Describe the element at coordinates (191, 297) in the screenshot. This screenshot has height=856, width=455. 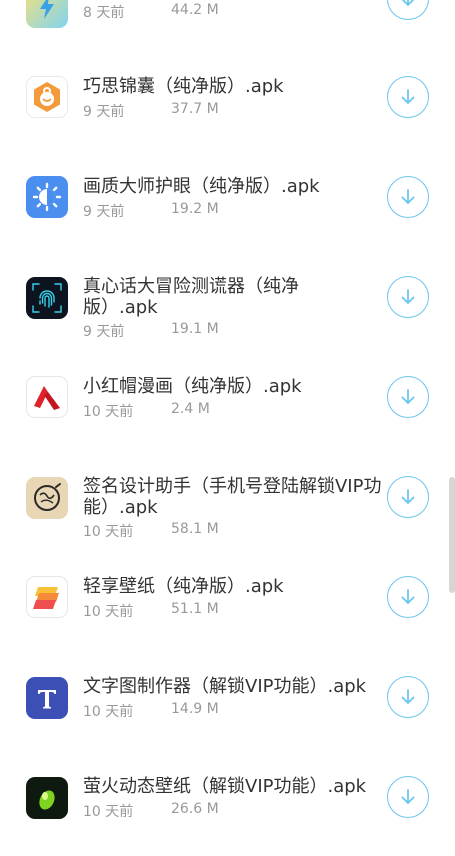
I see `item-title: 真心话大冒险测谎器（纯净版）.apk` at that location.